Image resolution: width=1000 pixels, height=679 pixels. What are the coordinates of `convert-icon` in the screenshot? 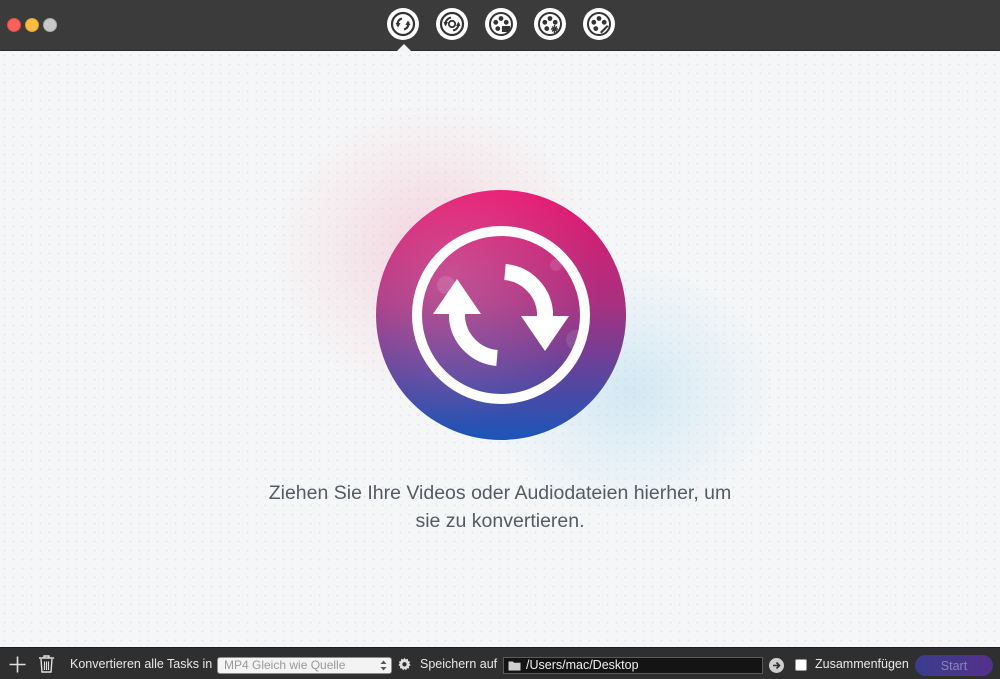 It's located at (403, 24).